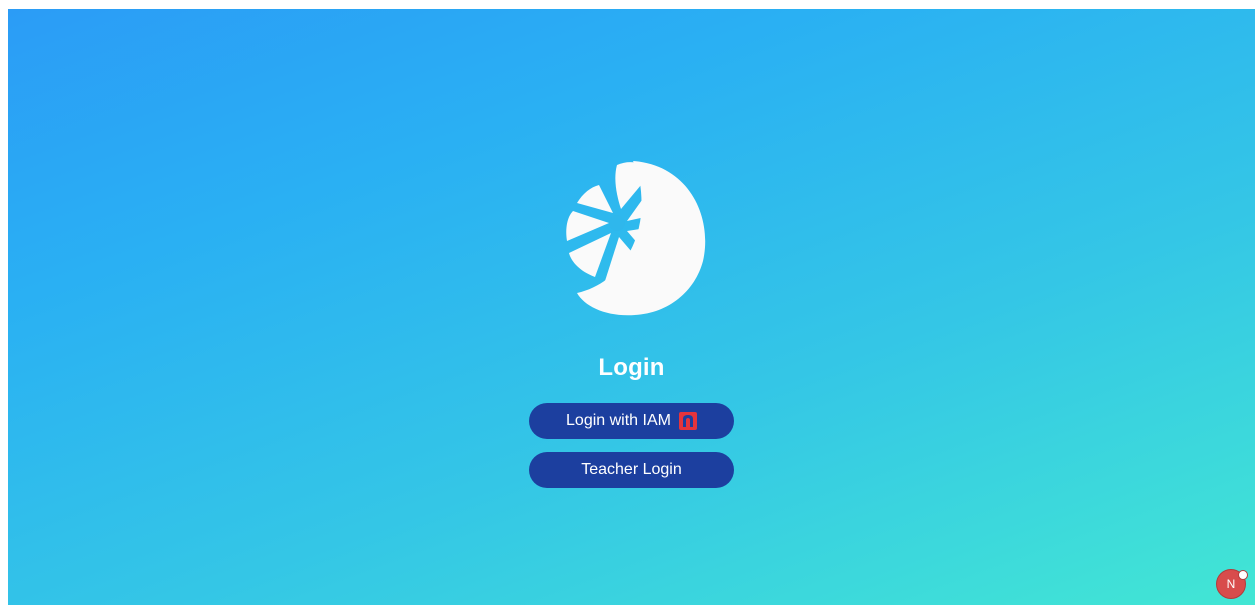 The width and height of the screenshot is (1255, 605). What do you see at coordinates (636, 238) in the screenshot?
I see `lemon-logo-icon` at bounding box center [636, 238].